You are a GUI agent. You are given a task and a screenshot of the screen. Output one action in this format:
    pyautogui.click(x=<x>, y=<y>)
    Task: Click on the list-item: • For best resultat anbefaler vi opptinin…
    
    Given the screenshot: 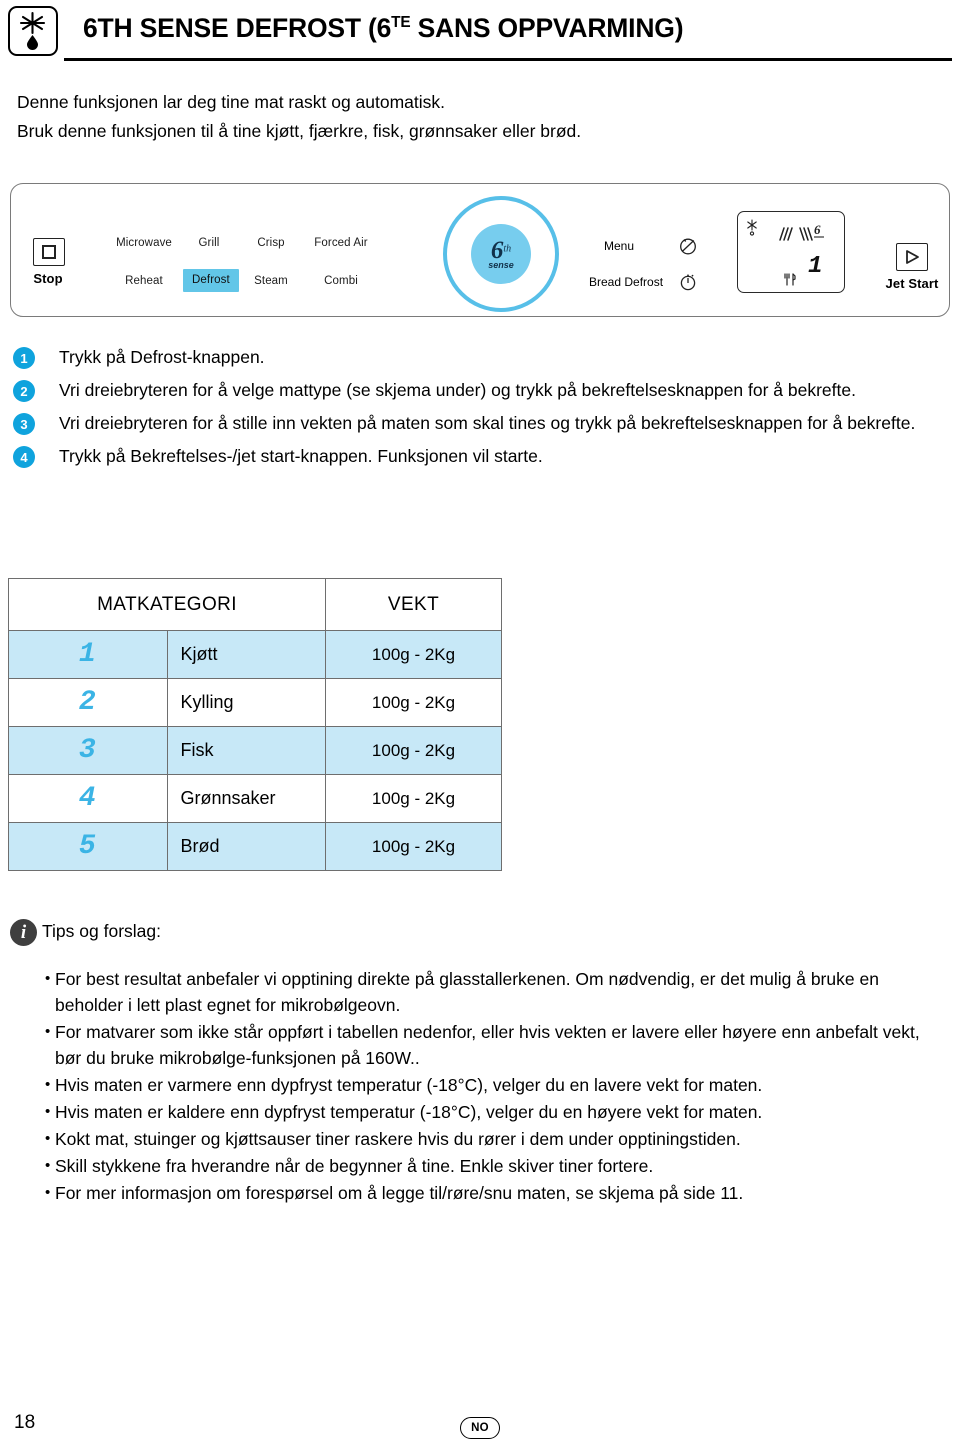 What is the action you would take?
    pyautogui.click(x=480, y=992)
    